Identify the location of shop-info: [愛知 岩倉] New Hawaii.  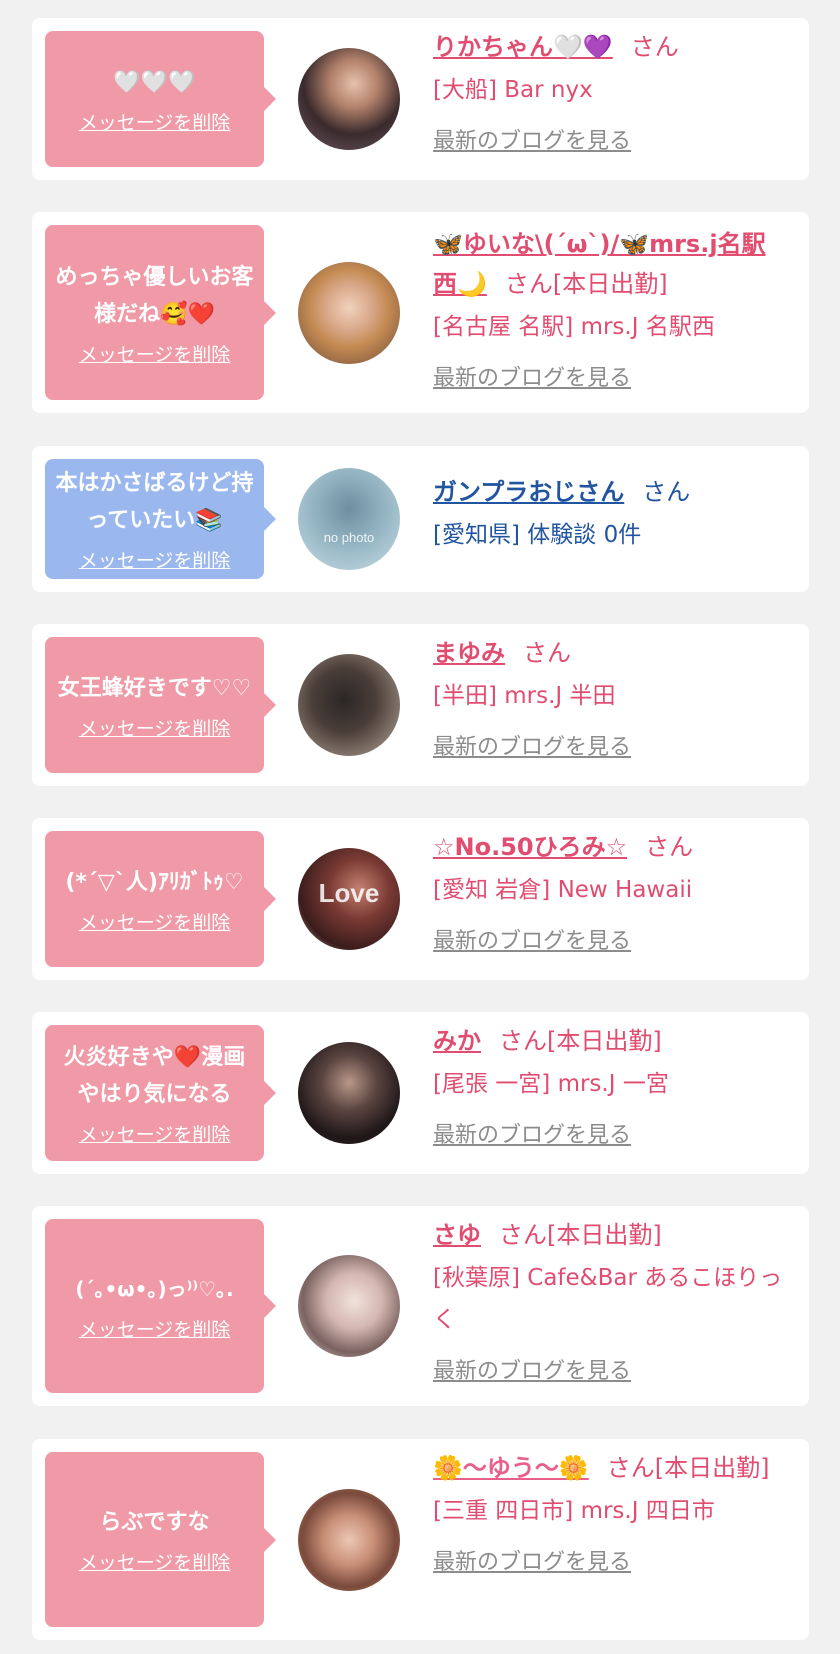
(563, 890).